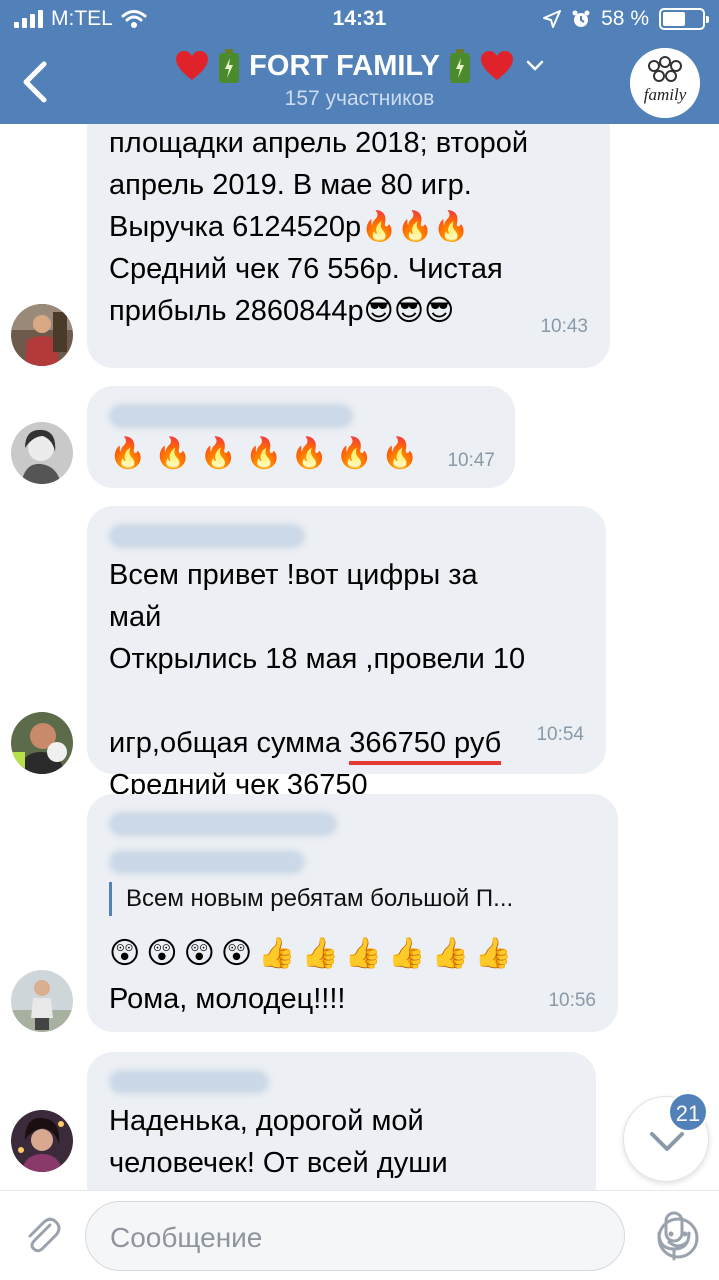  What do you see at coordinates (359, 98) in the screenshot?
I see `members-count: 157 участников` at bounding box center [359, 98].